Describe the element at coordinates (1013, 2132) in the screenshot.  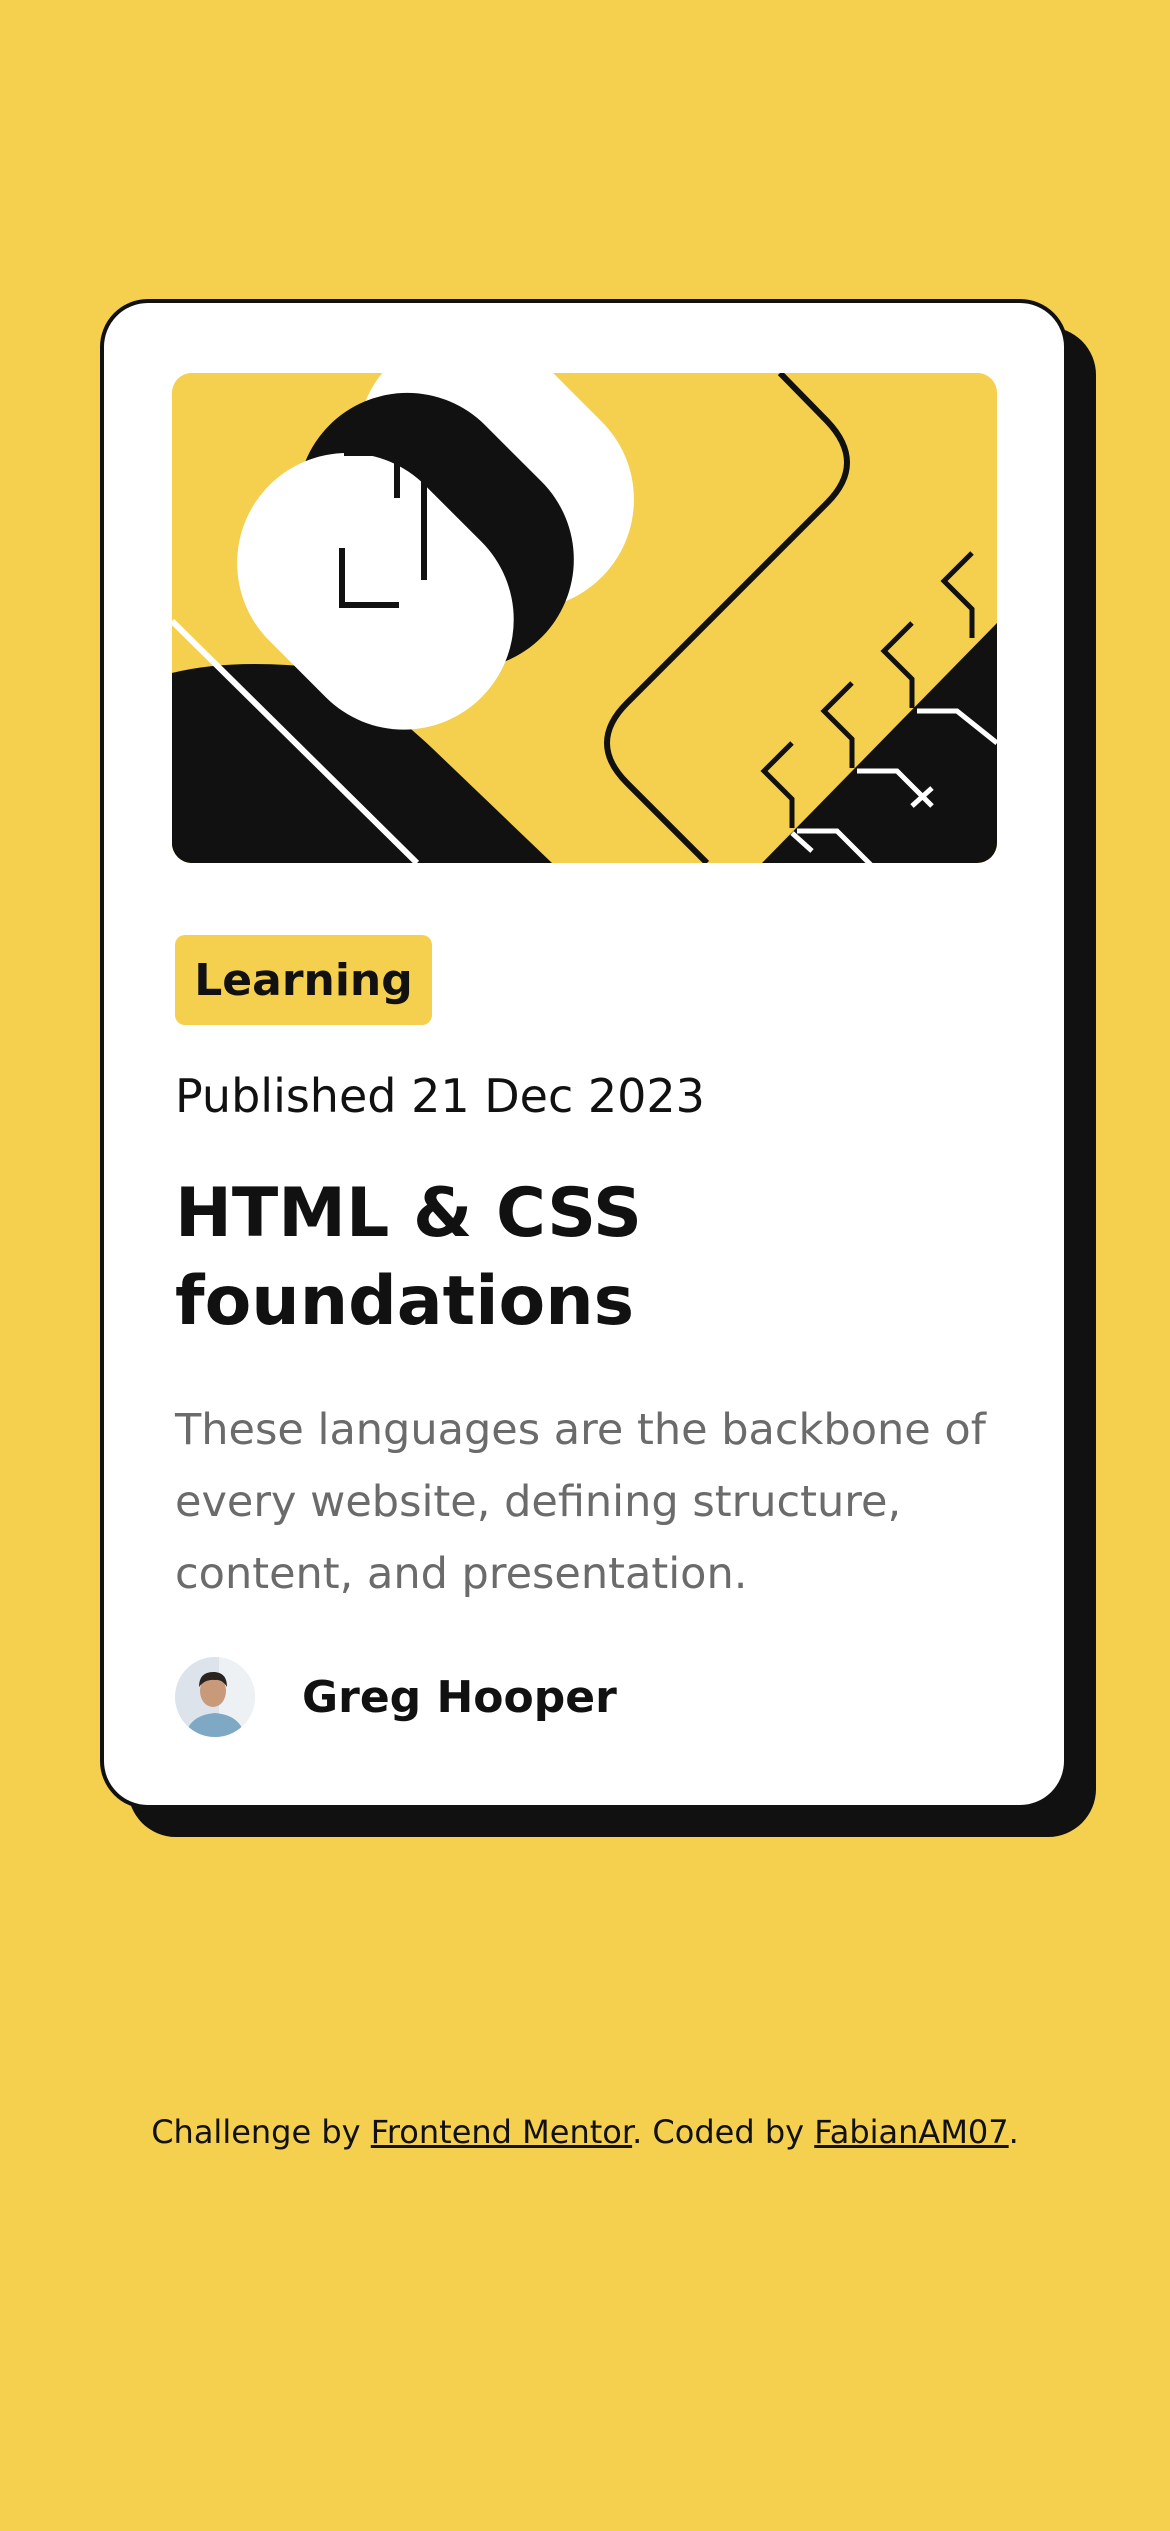
I see `attribution-suffix: .` at that location.